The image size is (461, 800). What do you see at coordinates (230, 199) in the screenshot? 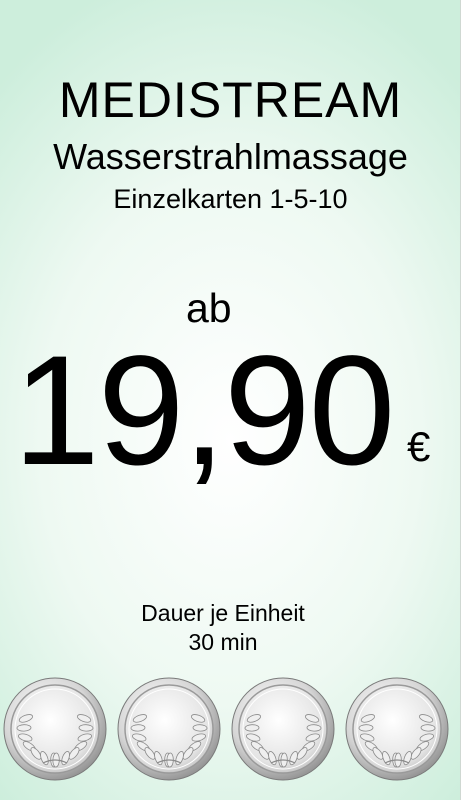
I see `ticket-options: Einzelkarten 1-5-10` at bounding box center [230, 199].